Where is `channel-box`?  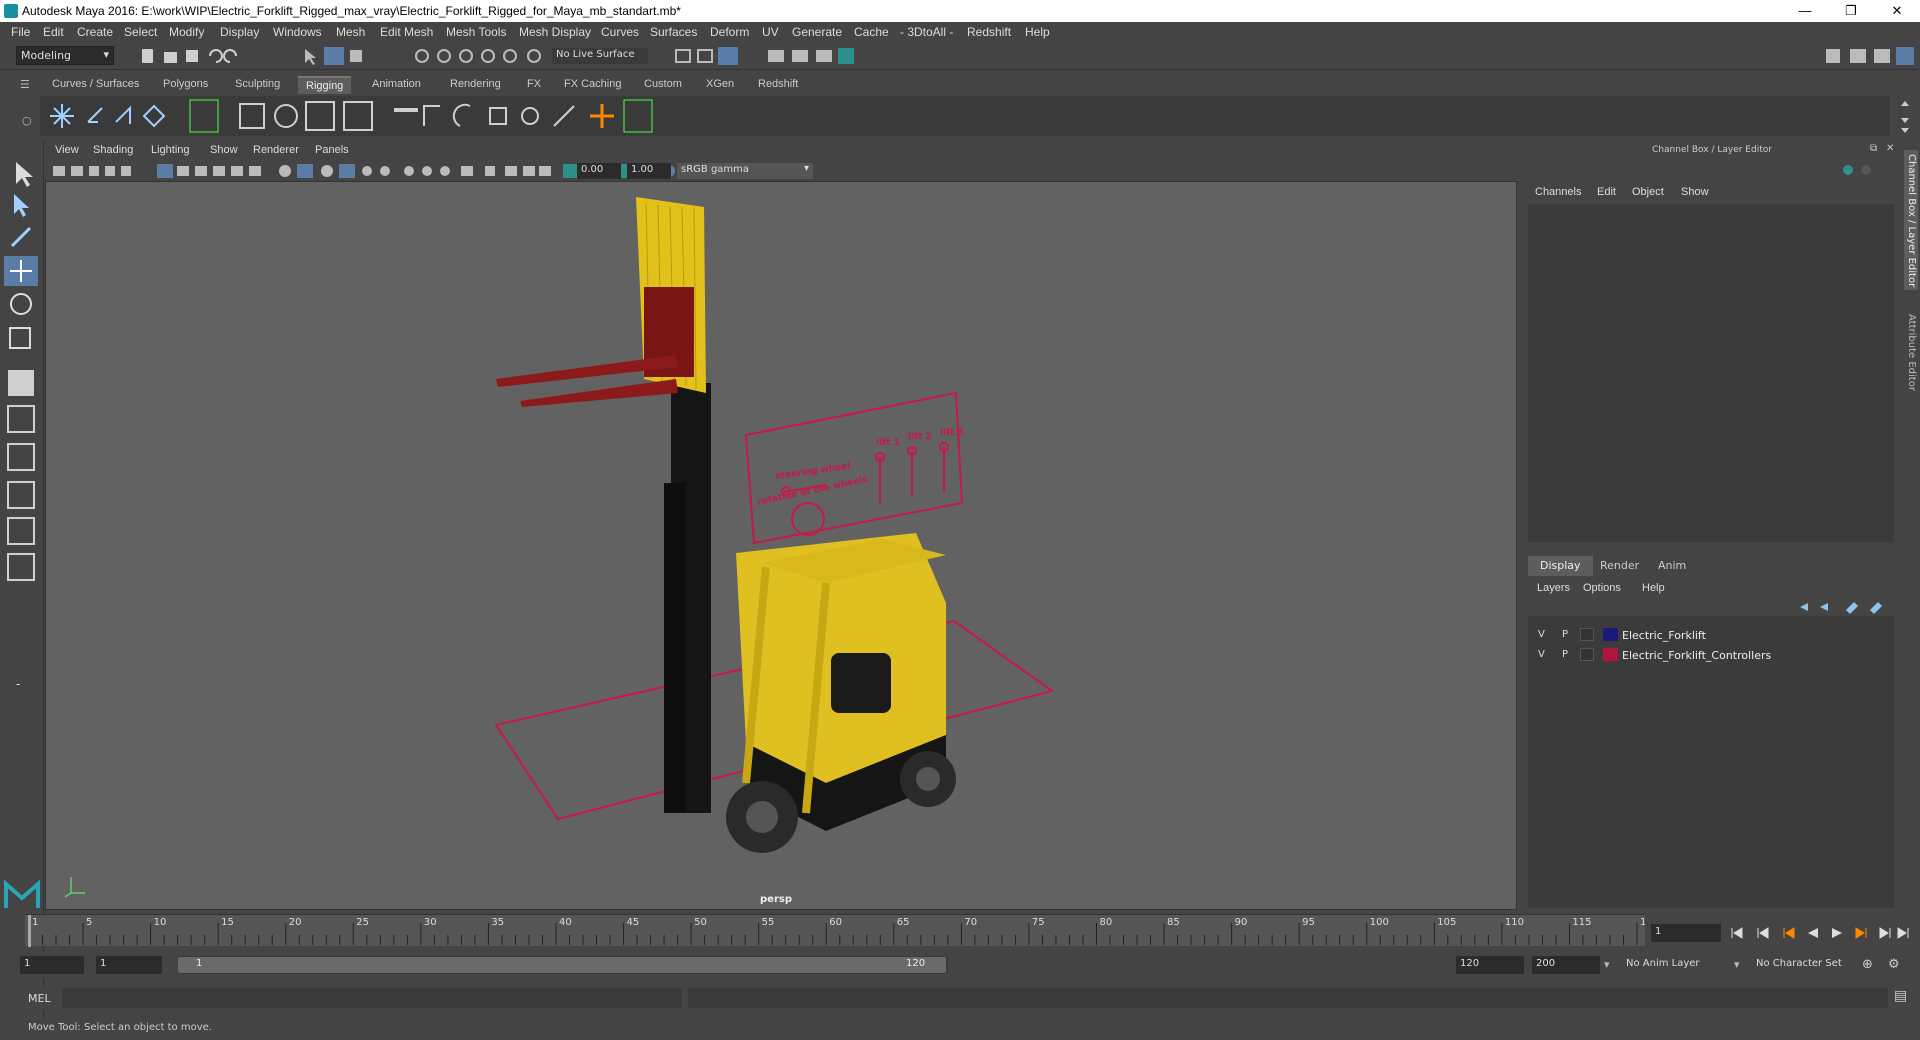
channel-box is located at coordinates (1711, 373).